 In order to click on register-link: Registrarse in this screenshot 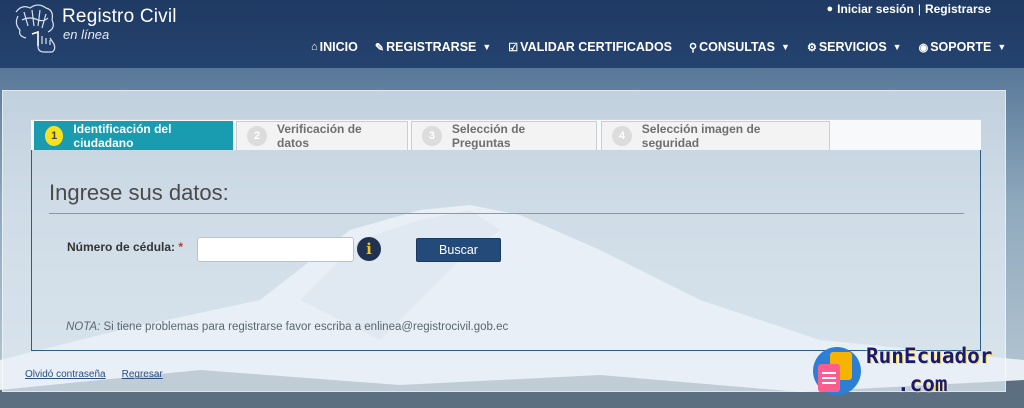, I will do `click(958, 9)`.